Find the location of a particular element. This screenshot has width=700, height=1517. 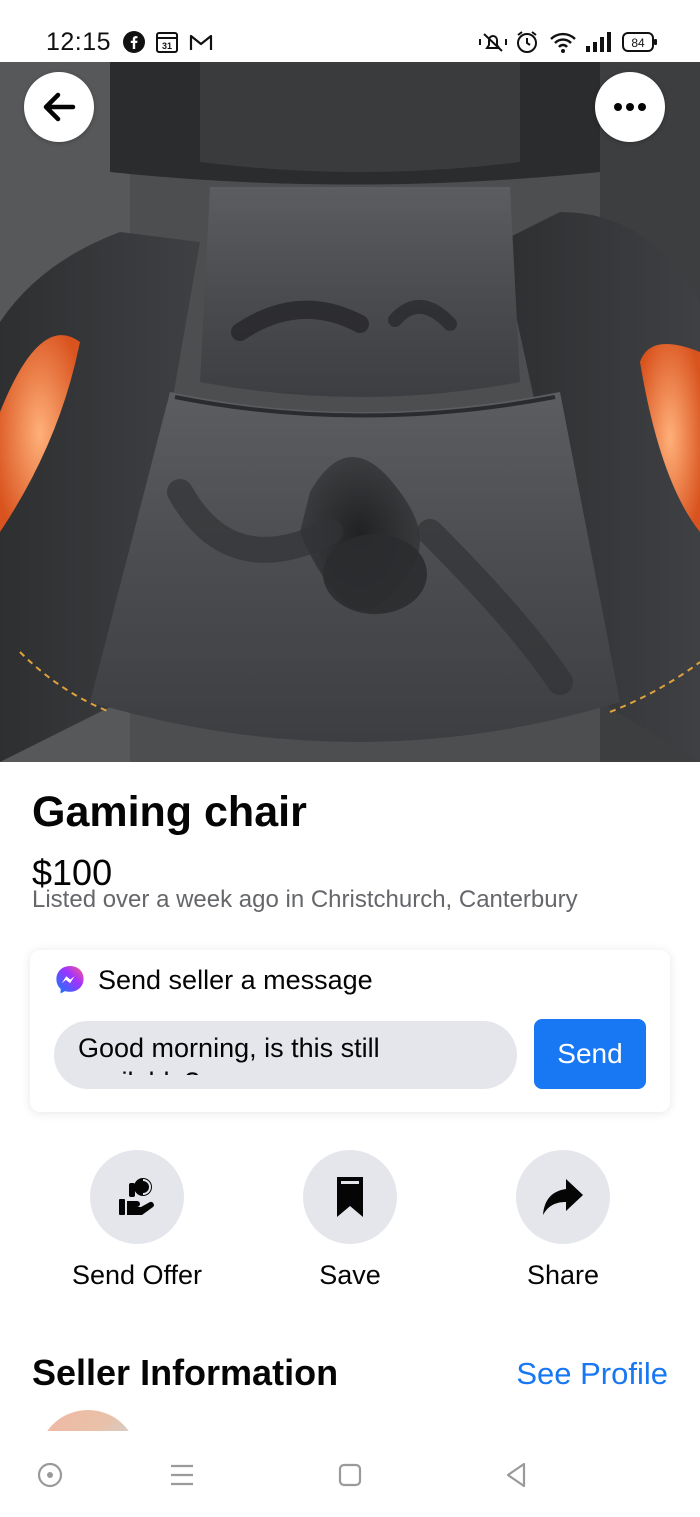

message-header: Send seller a message is located at coordinates (213, 980).